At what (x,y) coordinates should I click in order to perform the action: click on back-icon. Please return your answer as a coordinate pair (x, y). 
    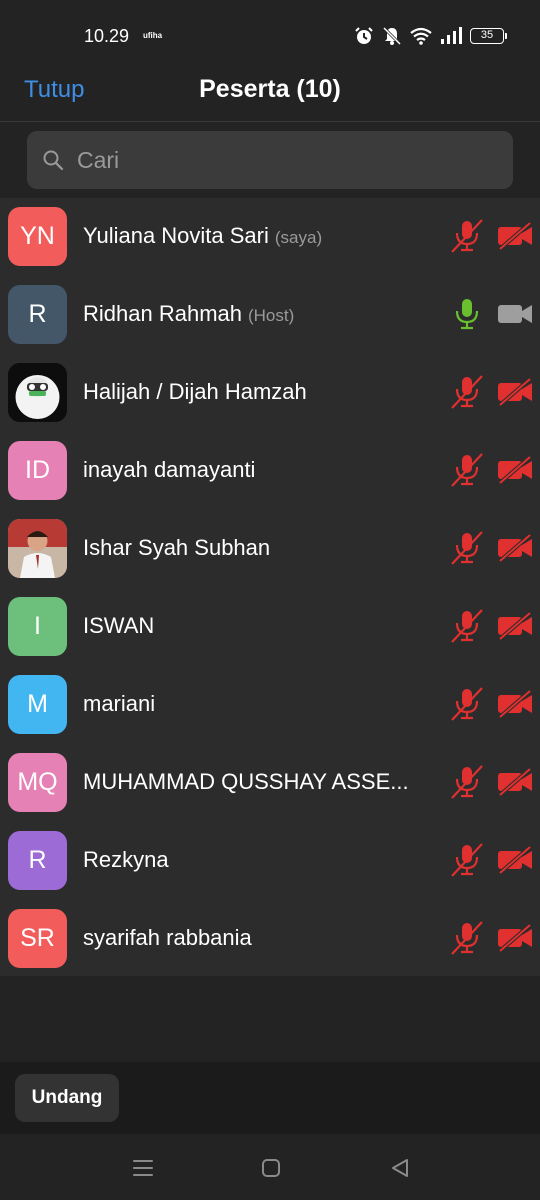
    Looking at the image, I should click on (400, 1168).